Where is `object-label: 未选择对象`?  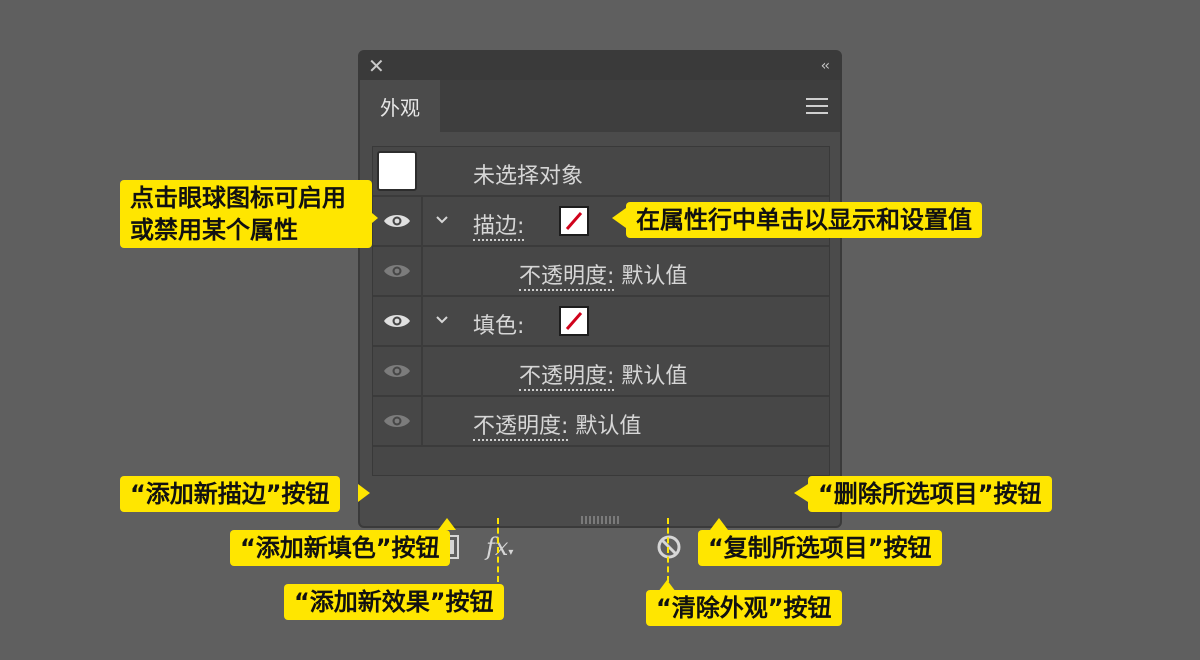 object-label: 未选择对象 is located at coordinates (528, 176).